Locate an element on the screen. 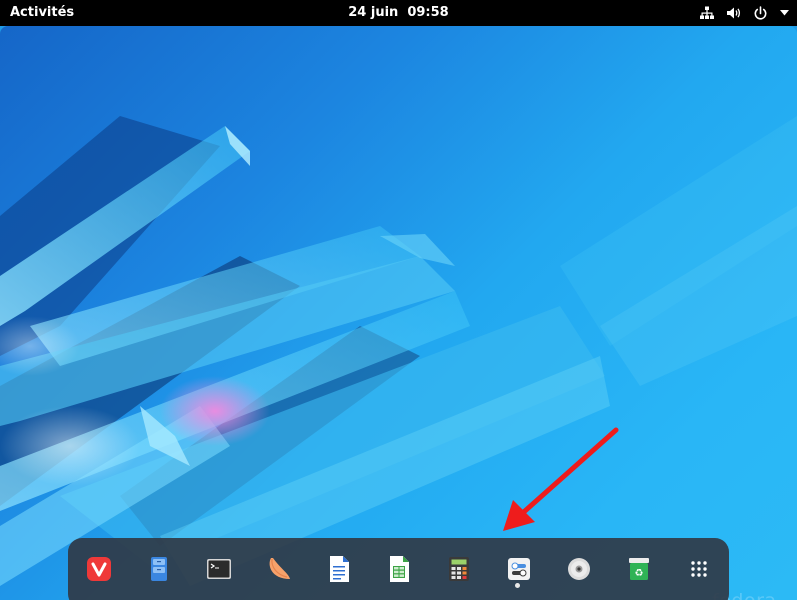 The image size is (797, 600). calculator-icon is located at coordinates (459, 569).